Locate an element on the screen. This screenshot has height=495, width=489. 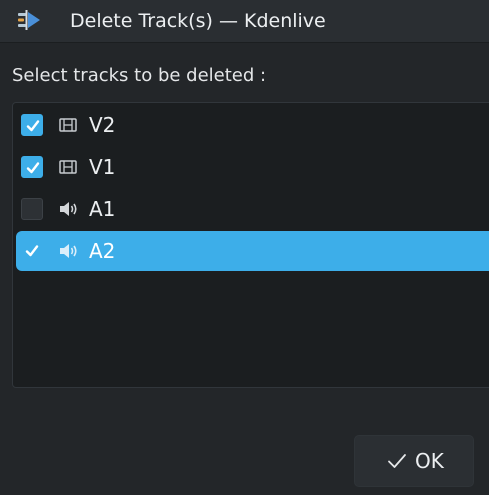
checkmark-icon is located at coordinates (397, 461).